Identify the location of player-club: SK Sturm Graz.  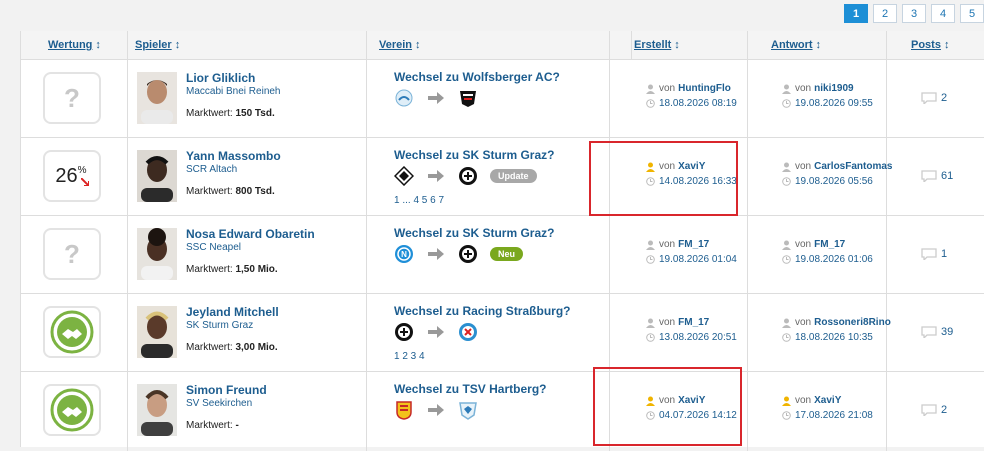
(219, 325).